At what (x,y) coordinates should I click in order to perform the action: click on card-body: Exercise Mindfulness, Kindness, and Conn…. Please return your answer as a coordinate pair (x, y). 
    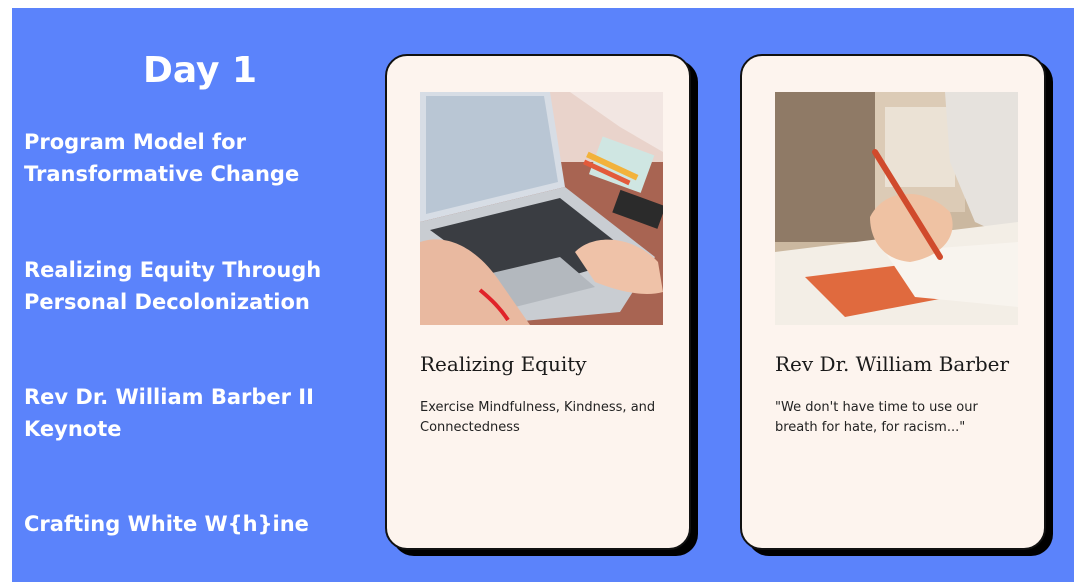
    Looking at the image, I should click on (538, 417).